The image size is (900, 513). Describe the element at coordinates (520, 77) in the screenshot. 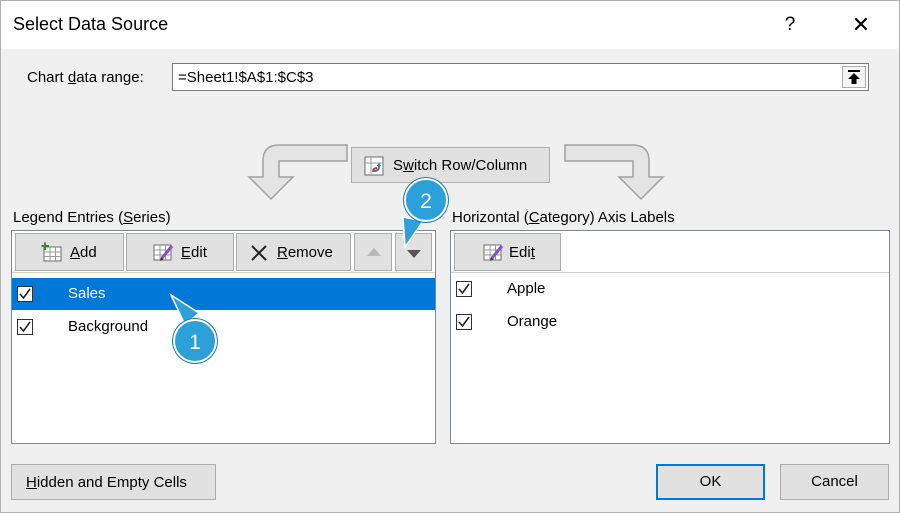

I see `chart-data-range-input: =Sheet1!$A$1:$C$3` at that location.